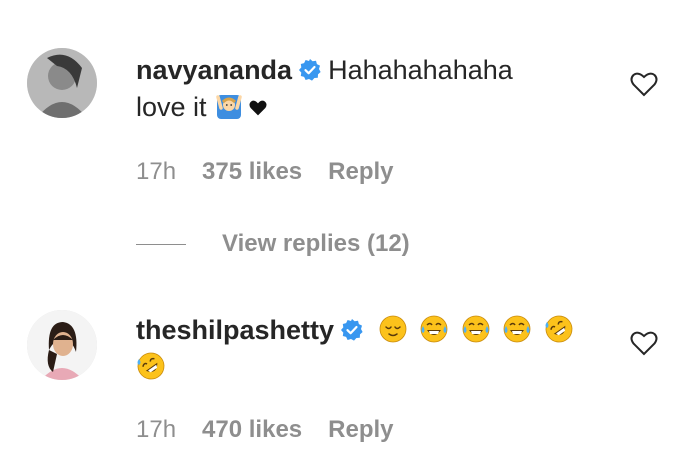  What do you see at coordinates (235, 330) in the screenshot?
I see `username-link: theshilpashetty` at bounding box center [235, 330].